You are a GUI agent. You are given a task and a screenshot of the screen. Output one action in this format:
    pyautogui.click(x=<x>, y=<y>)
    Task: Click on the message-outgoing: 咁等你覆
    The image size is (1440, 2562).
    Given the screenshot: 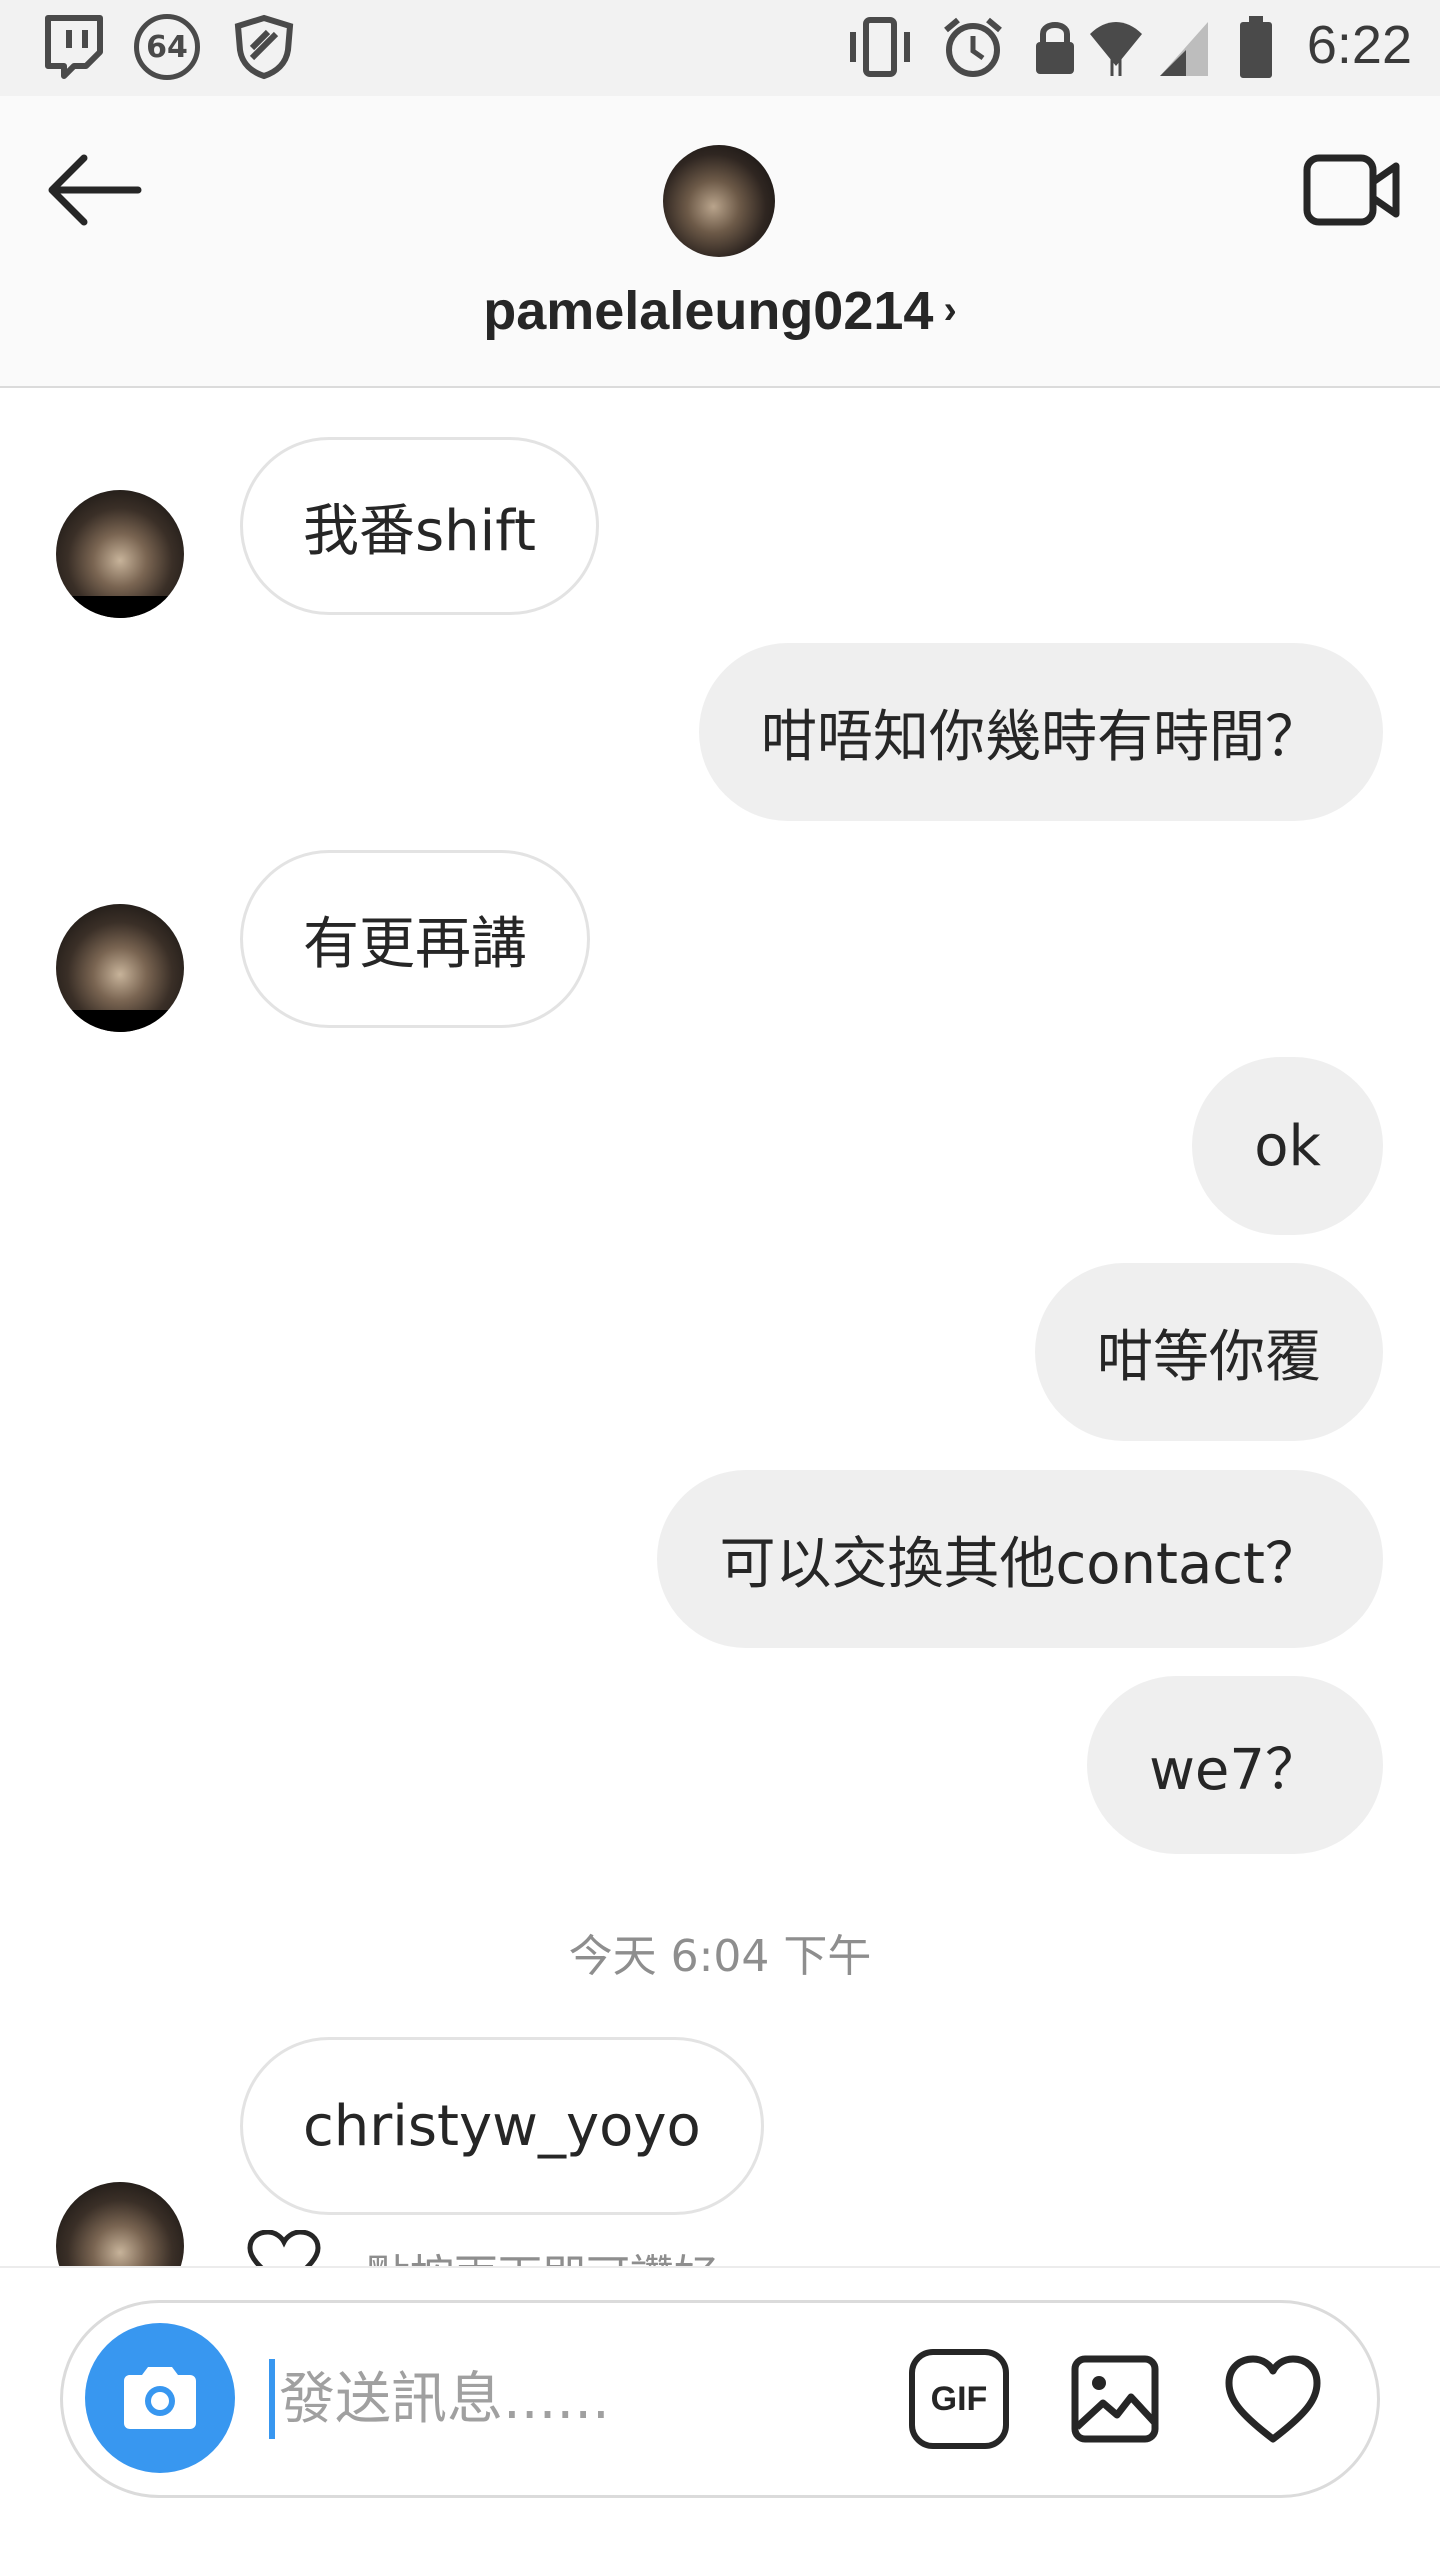 What is the action you would take?
    pyautogui.click(x=1209, y=1352)
    